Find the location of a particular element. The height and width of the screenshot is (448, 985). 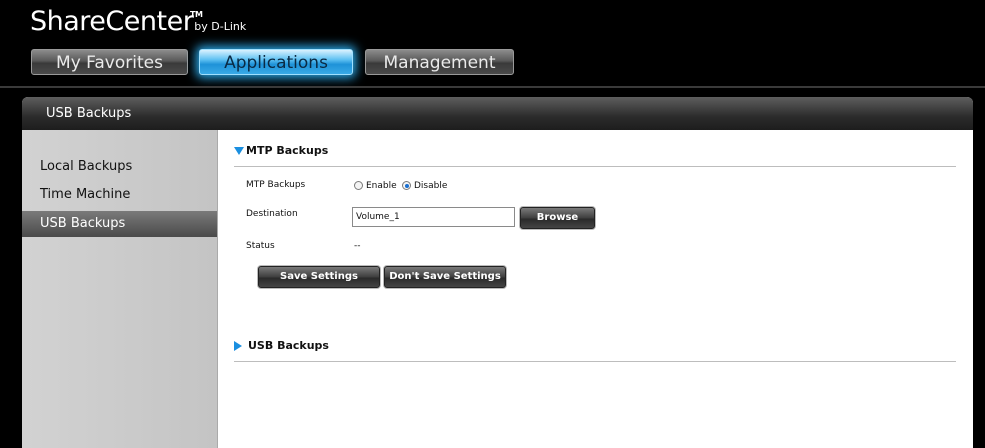

sidebar-item-usb-backups: USB Backups is located at coordinates (119, 224).